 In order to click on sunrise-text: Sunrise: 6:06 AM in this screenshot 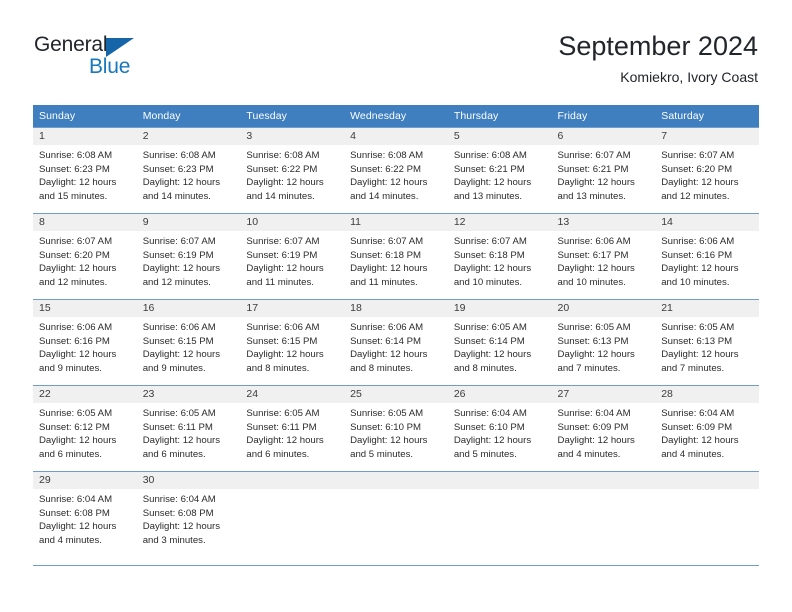, I will do `click(698, 241)`.